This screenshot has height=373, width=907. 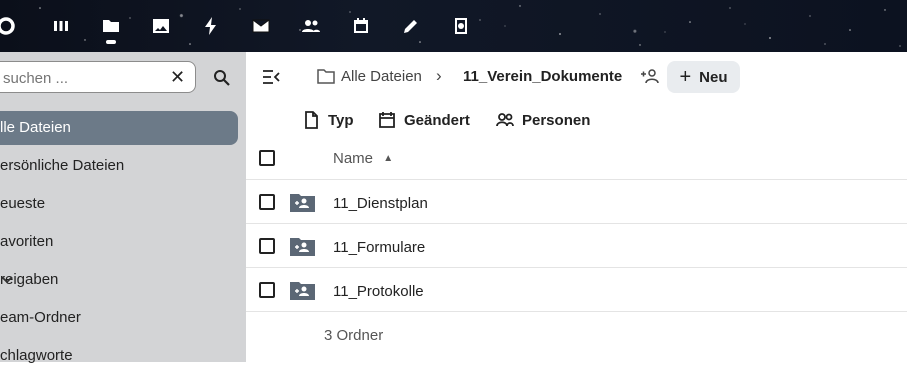 What do you see at coordinates (111, 42) in the screenshot?
I see `active-app-indicator` at bounding box center [111, 42].